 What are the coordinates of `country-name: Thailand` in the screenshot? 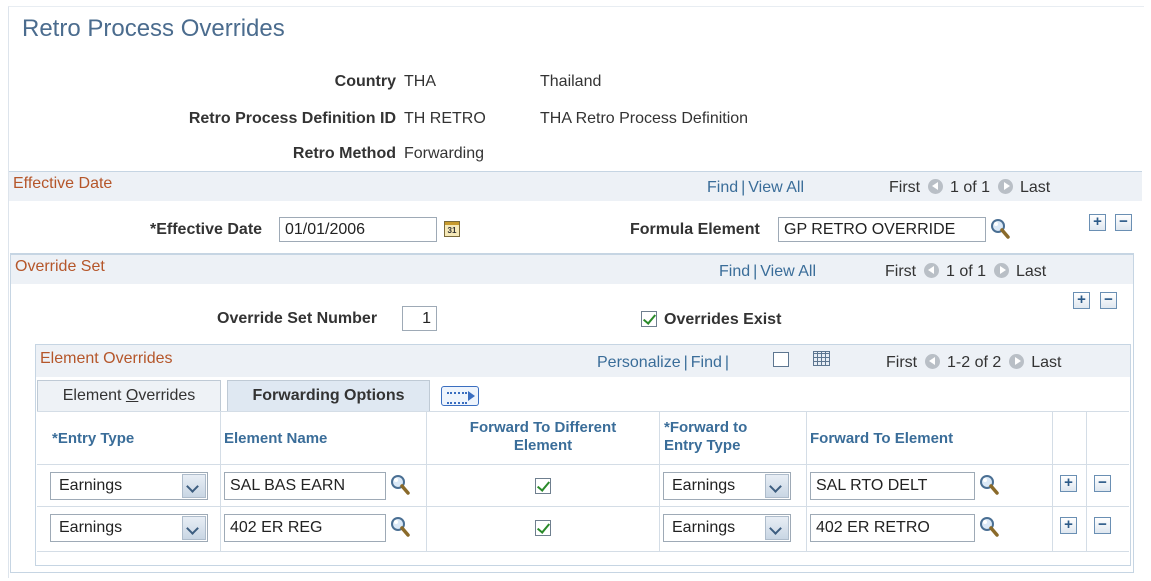 It's located at (571, 81).